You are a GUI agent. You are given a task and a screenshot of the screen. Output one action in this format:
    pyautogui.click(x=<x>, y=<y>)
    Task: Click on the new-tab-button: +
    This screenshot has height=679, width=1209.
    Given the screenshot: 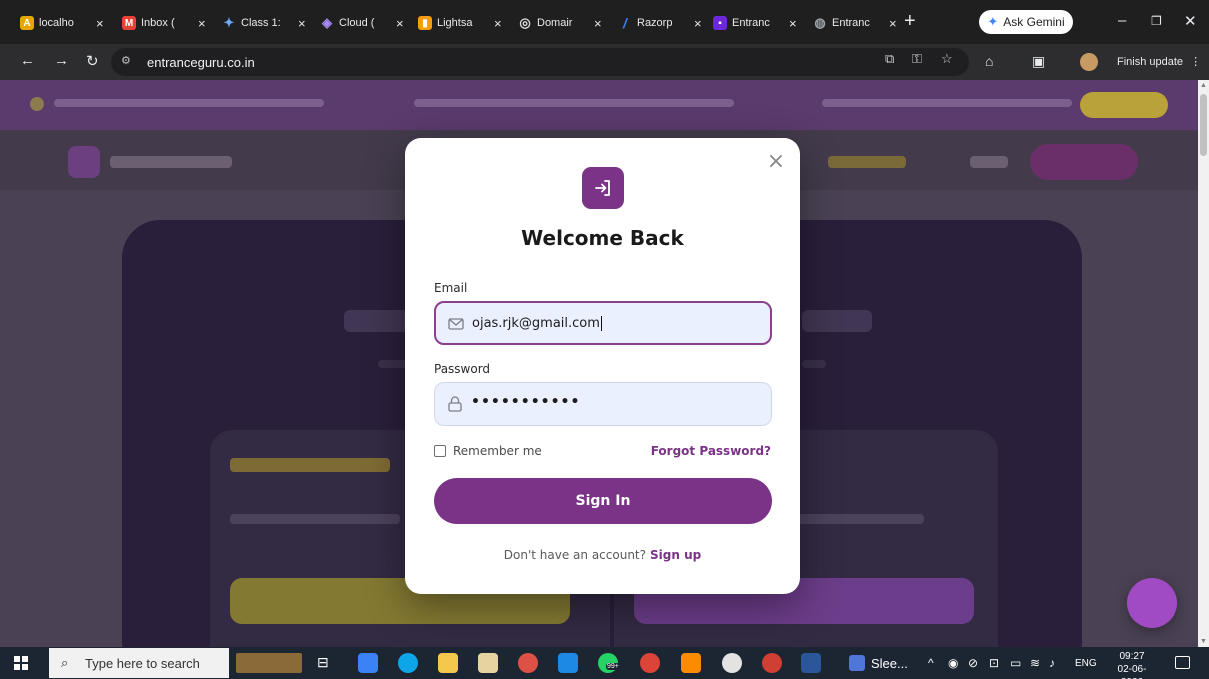 What is the action you would take?
    pyautogui.click(x=910, y=21)
    